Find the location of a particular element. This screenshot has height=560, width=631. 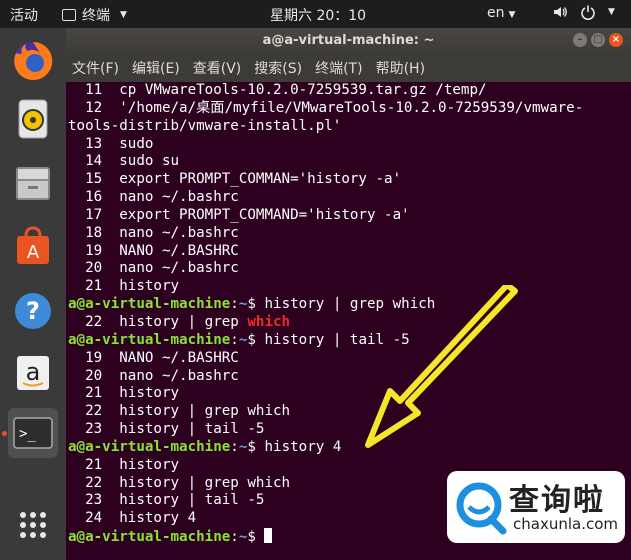

window-controls: – □ × is located at coordinates (598, 40).